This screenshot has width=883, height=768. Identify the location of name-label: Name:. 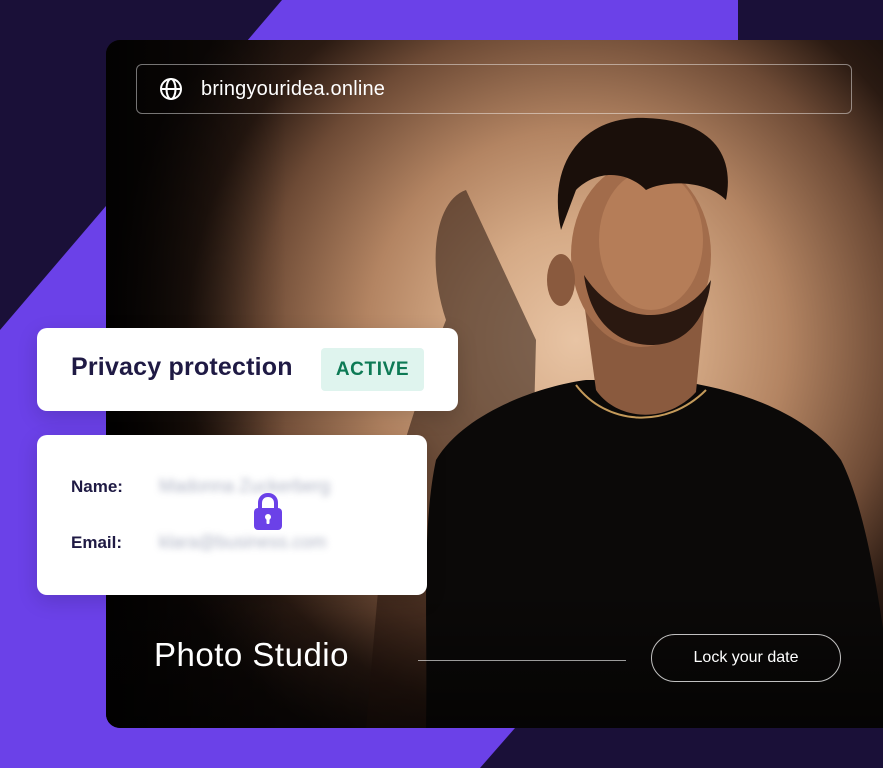
(97, 486).